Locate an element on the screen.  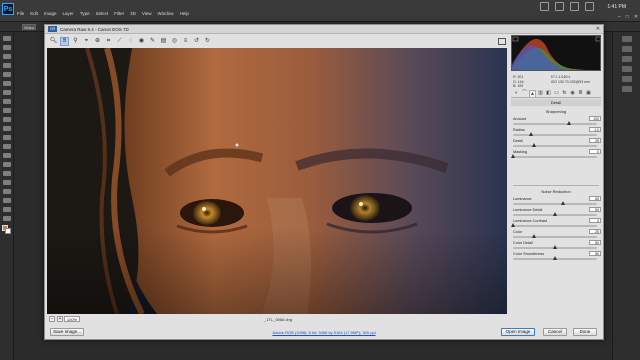
type-tool-icon is located at coordinates (7, 173).